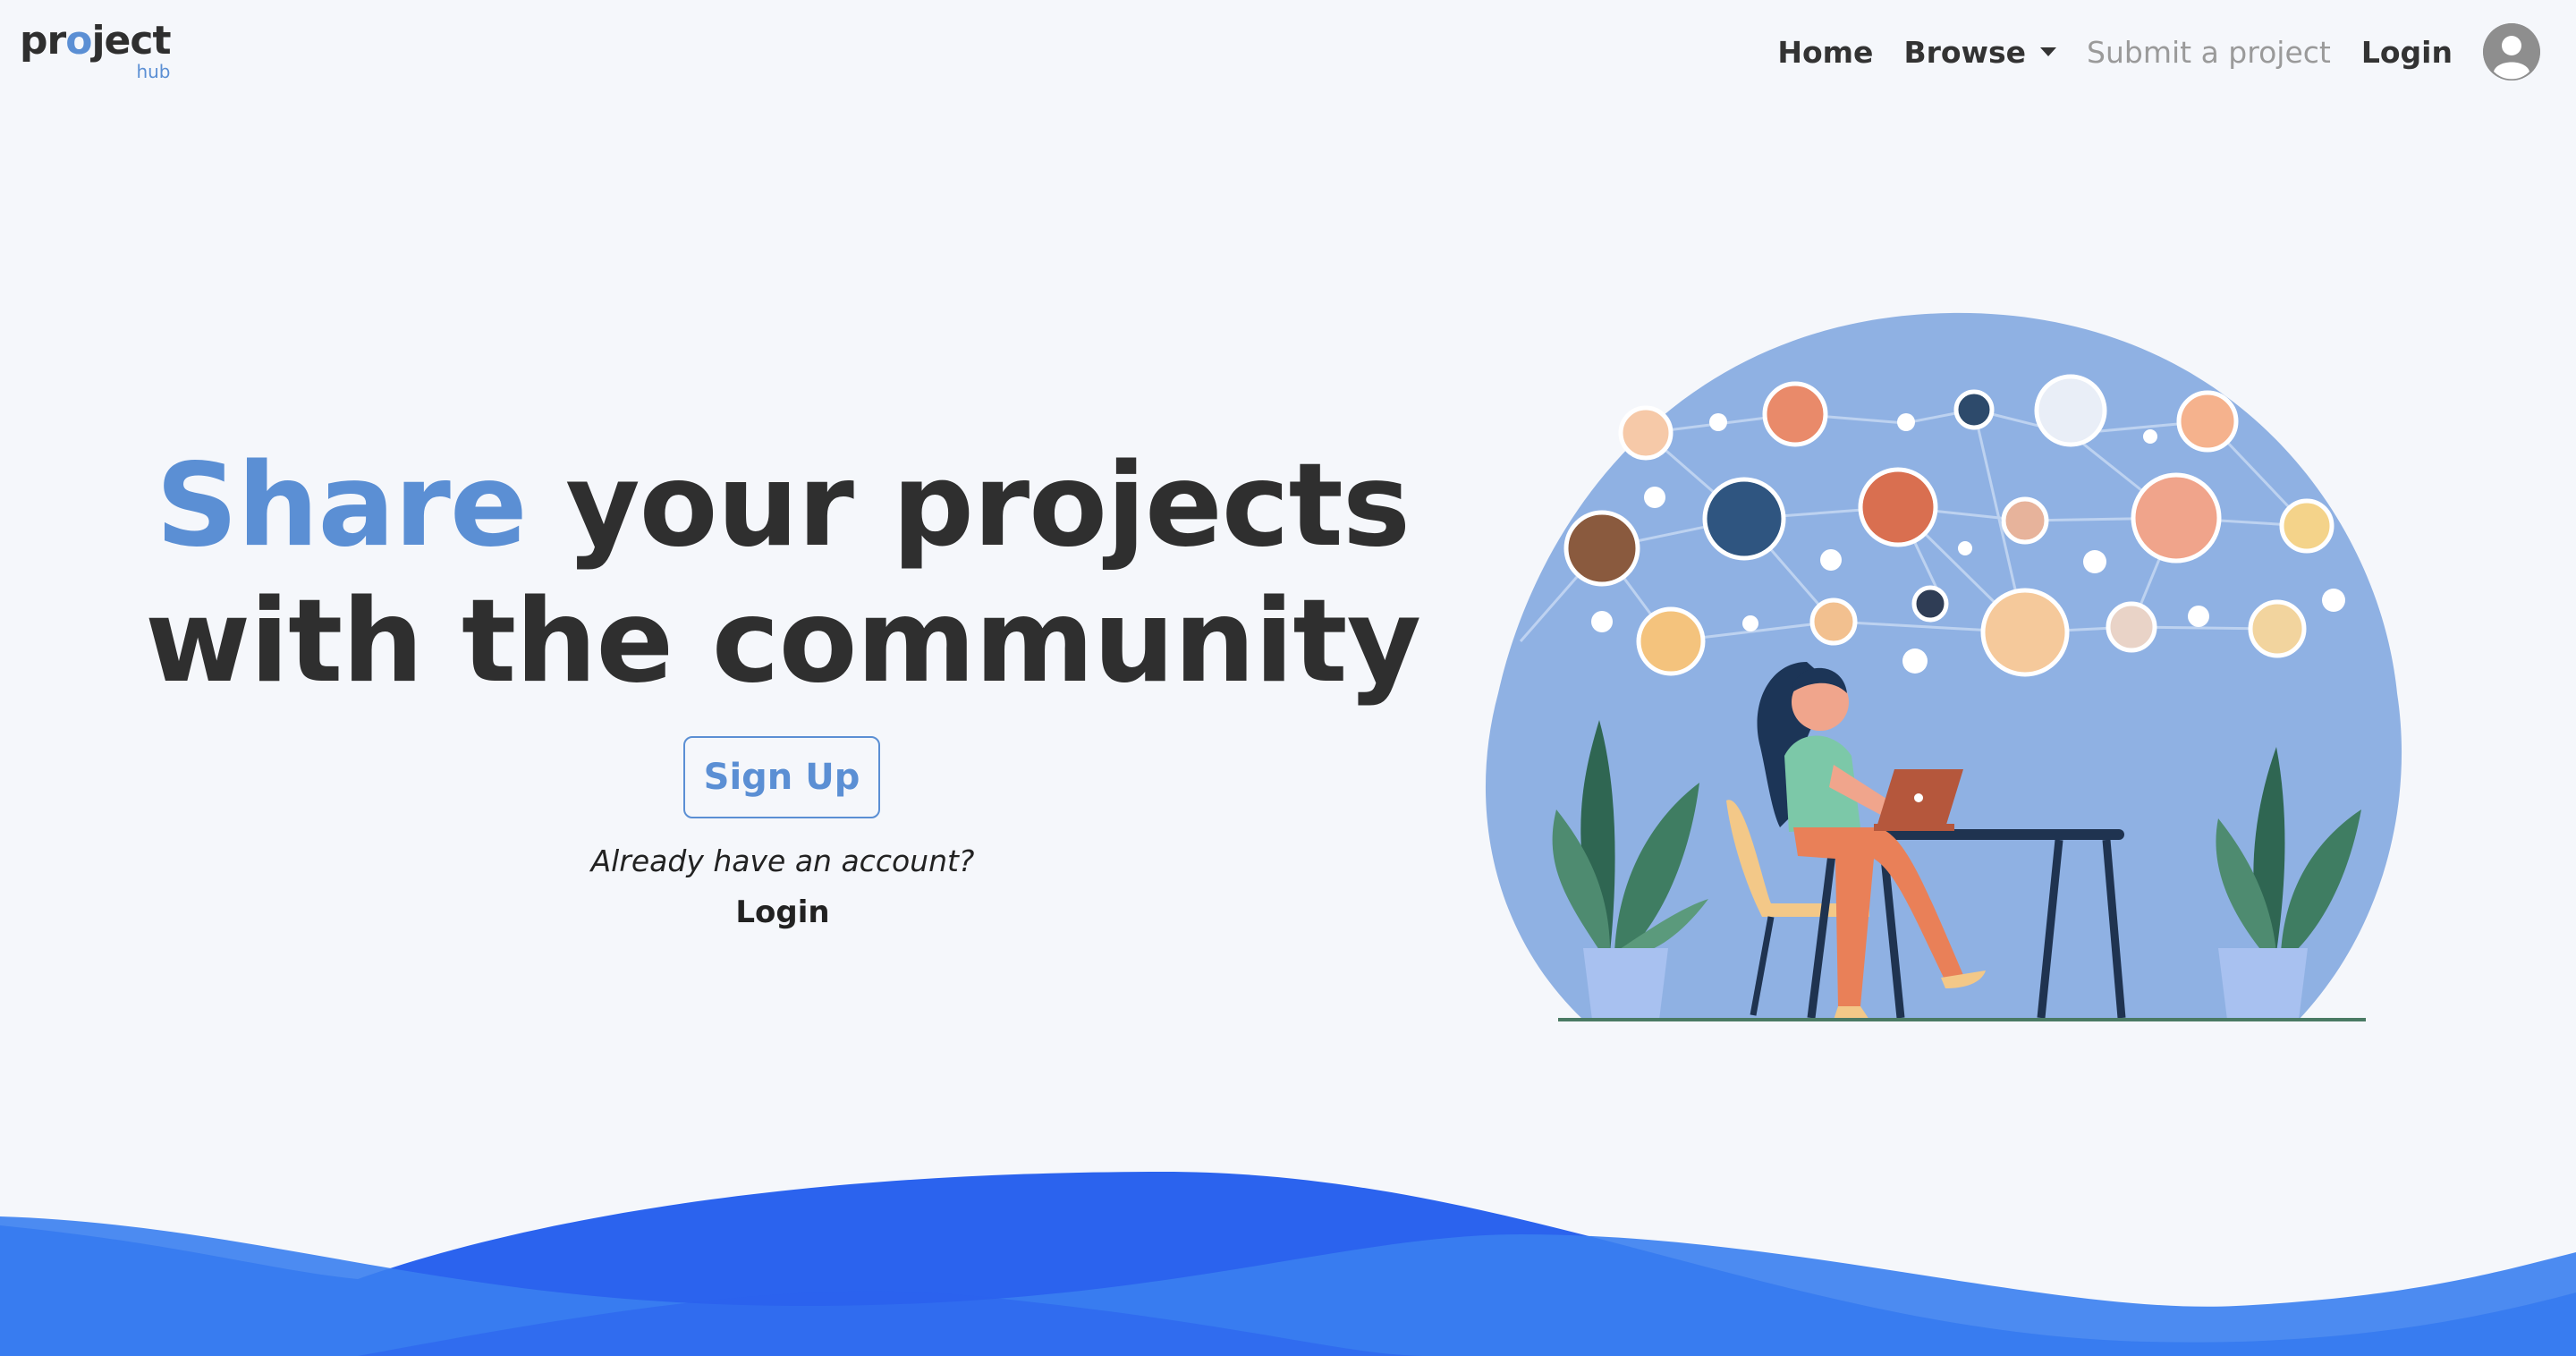  I want to click on user-avatar-icon, so click(2511, 52).